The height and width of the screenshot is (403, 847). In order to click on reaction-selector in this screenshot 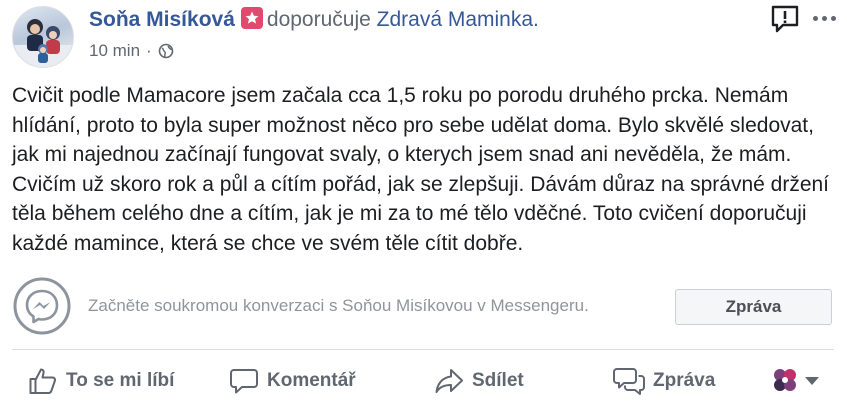, I will do `click(795, 382)`.